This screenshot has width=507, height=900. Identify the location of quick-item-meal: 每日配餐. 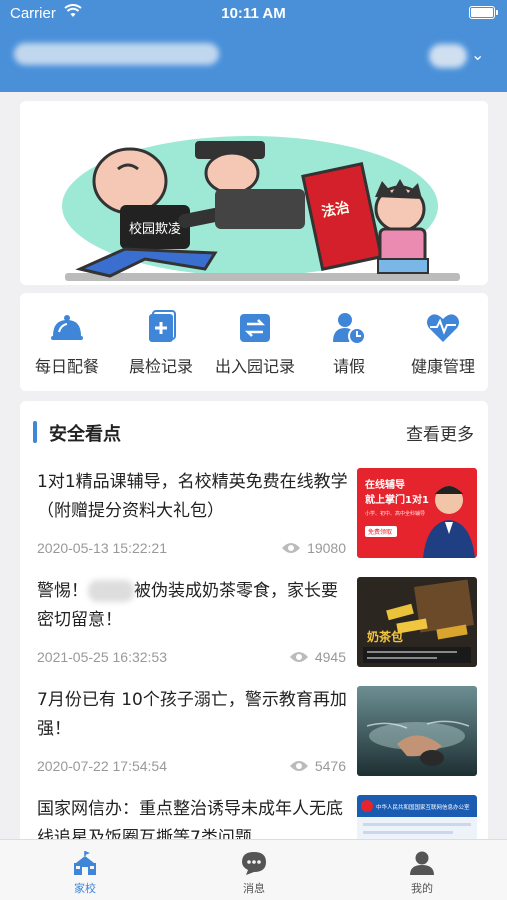
(67, 342).